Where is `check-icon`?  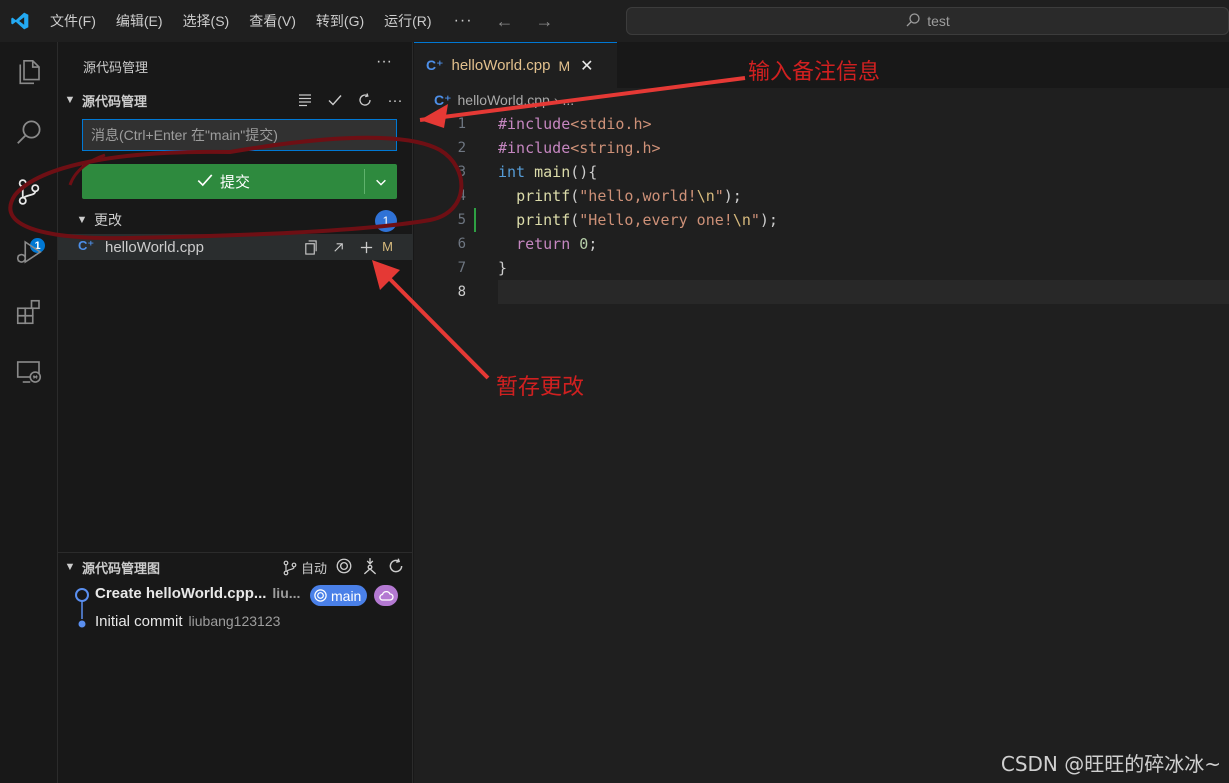
check-icon is located at coordinates (205, 182).